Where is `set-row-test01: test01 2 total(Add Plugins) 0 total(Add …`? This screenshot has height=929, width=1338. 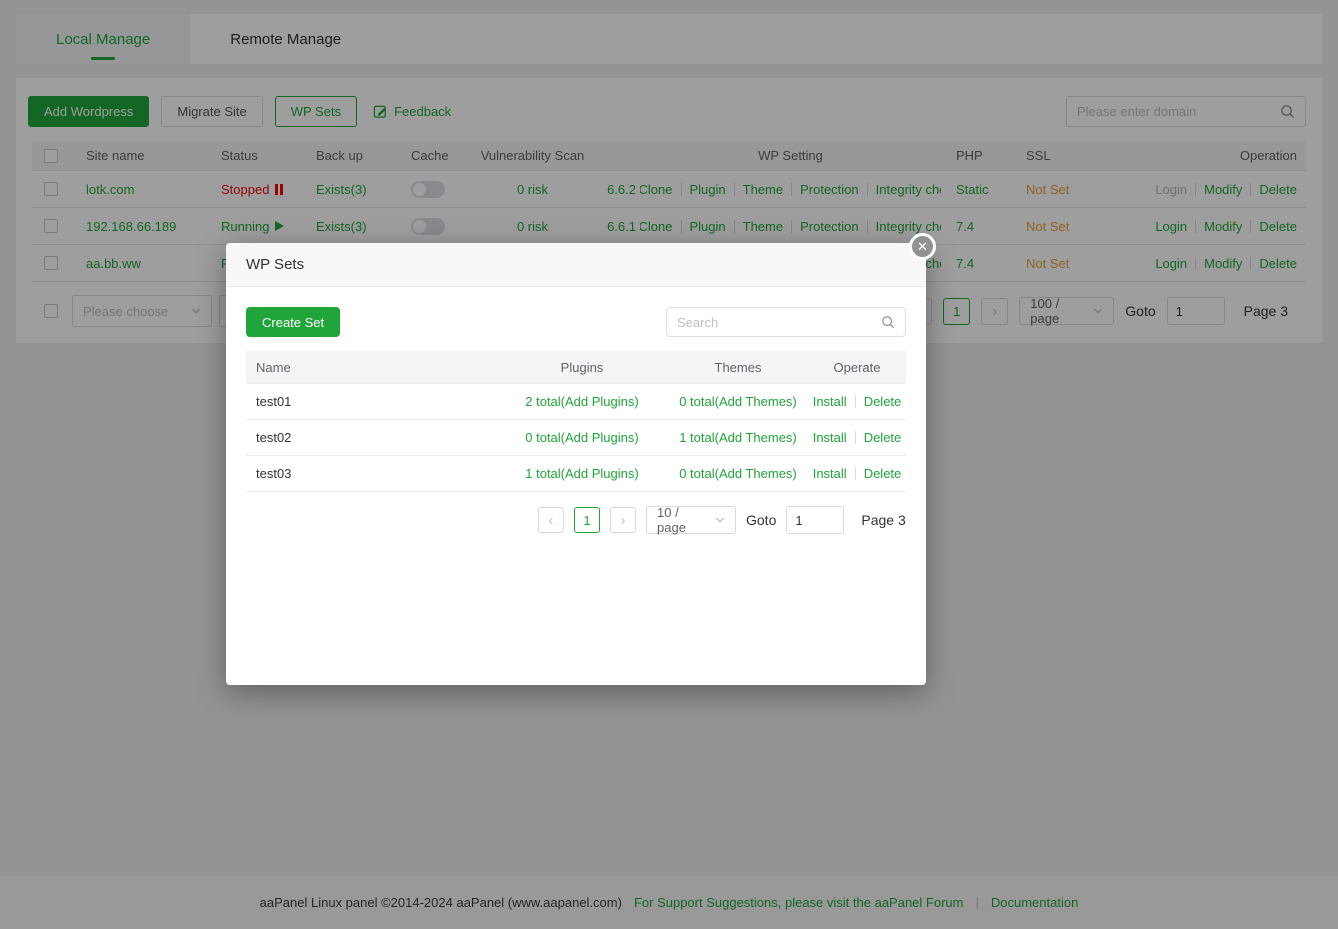 set-row-test01: test01 2 total(Add Plugins) 0 total(Add … is located at coordinates (576, 402).